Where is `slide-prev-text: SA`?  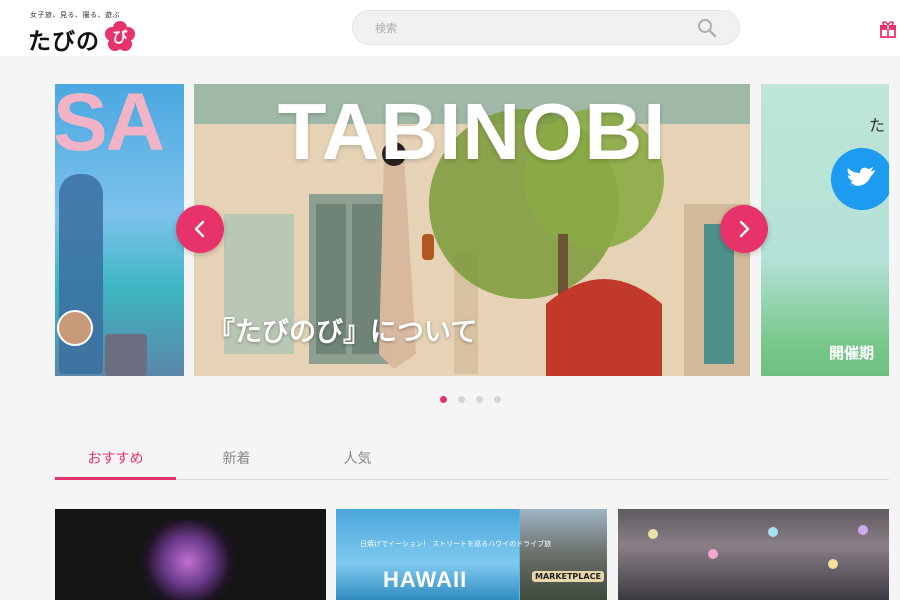 slide-prev-text: SA is located at coordinates (110, 126).